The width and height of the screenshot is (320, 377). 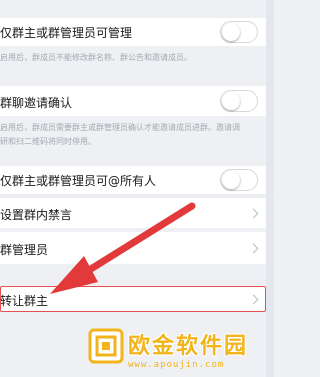 I want to click on watermark-url: www.apoujin.com, so click(x=176, y=365).